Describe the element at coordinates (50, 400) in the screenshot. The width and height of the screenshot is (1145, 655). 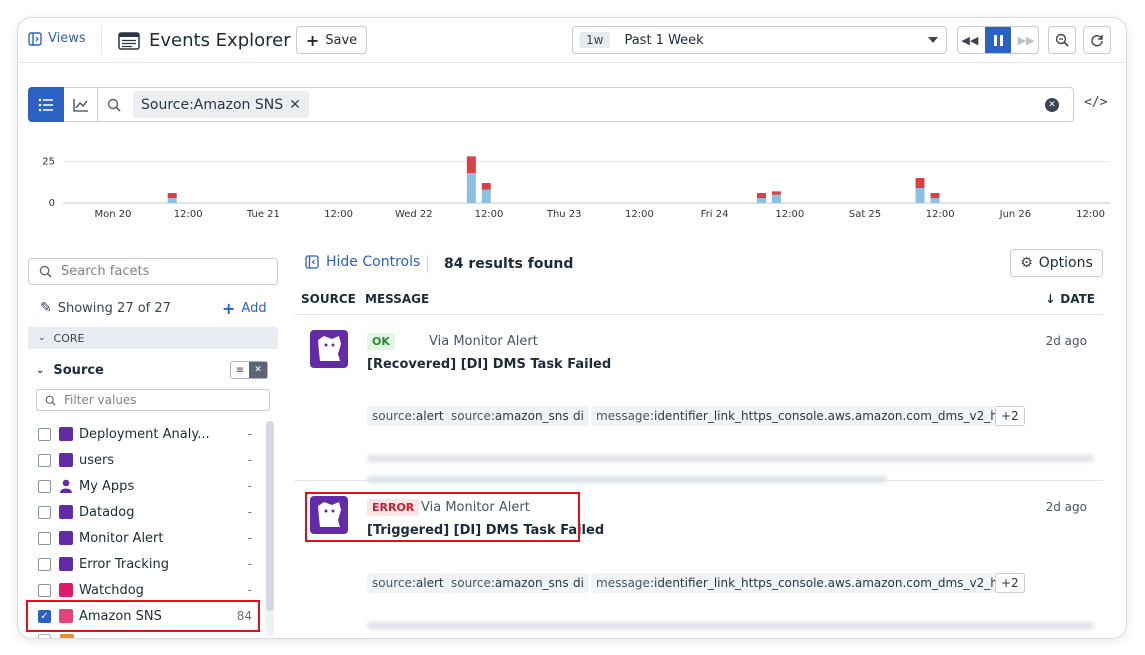
I see `search-icon` at that location.